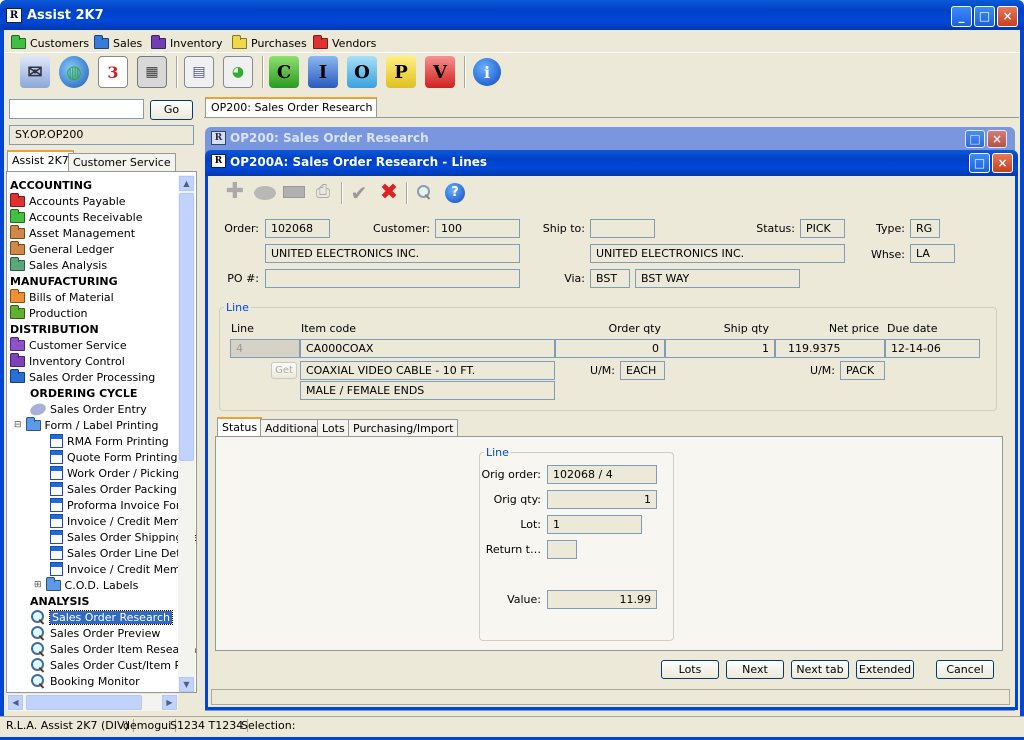 This screenshot has height=740, width=1024. I want to click on sales-entry-icon, so click(38, 409).